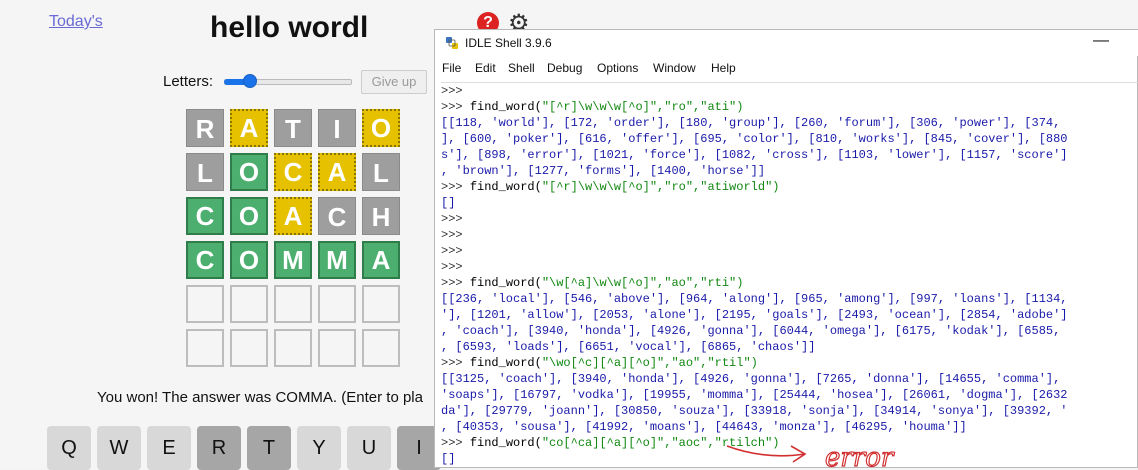 This screenshot has width=1138, height=470. I want to click on tile-r3-c2: O, so click(249, 216).